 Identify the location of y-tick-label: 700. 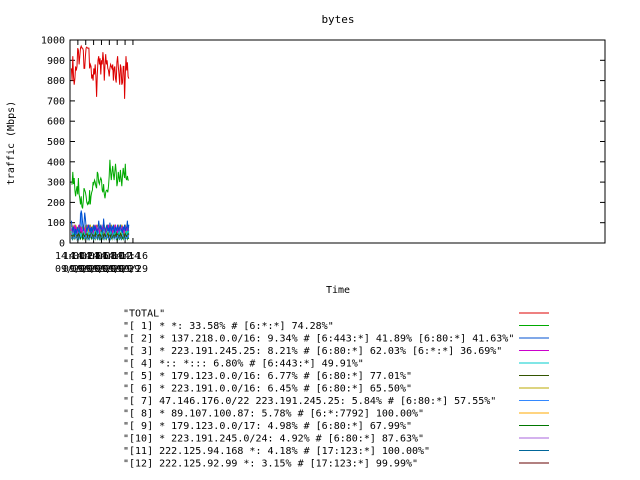
(56, 101).